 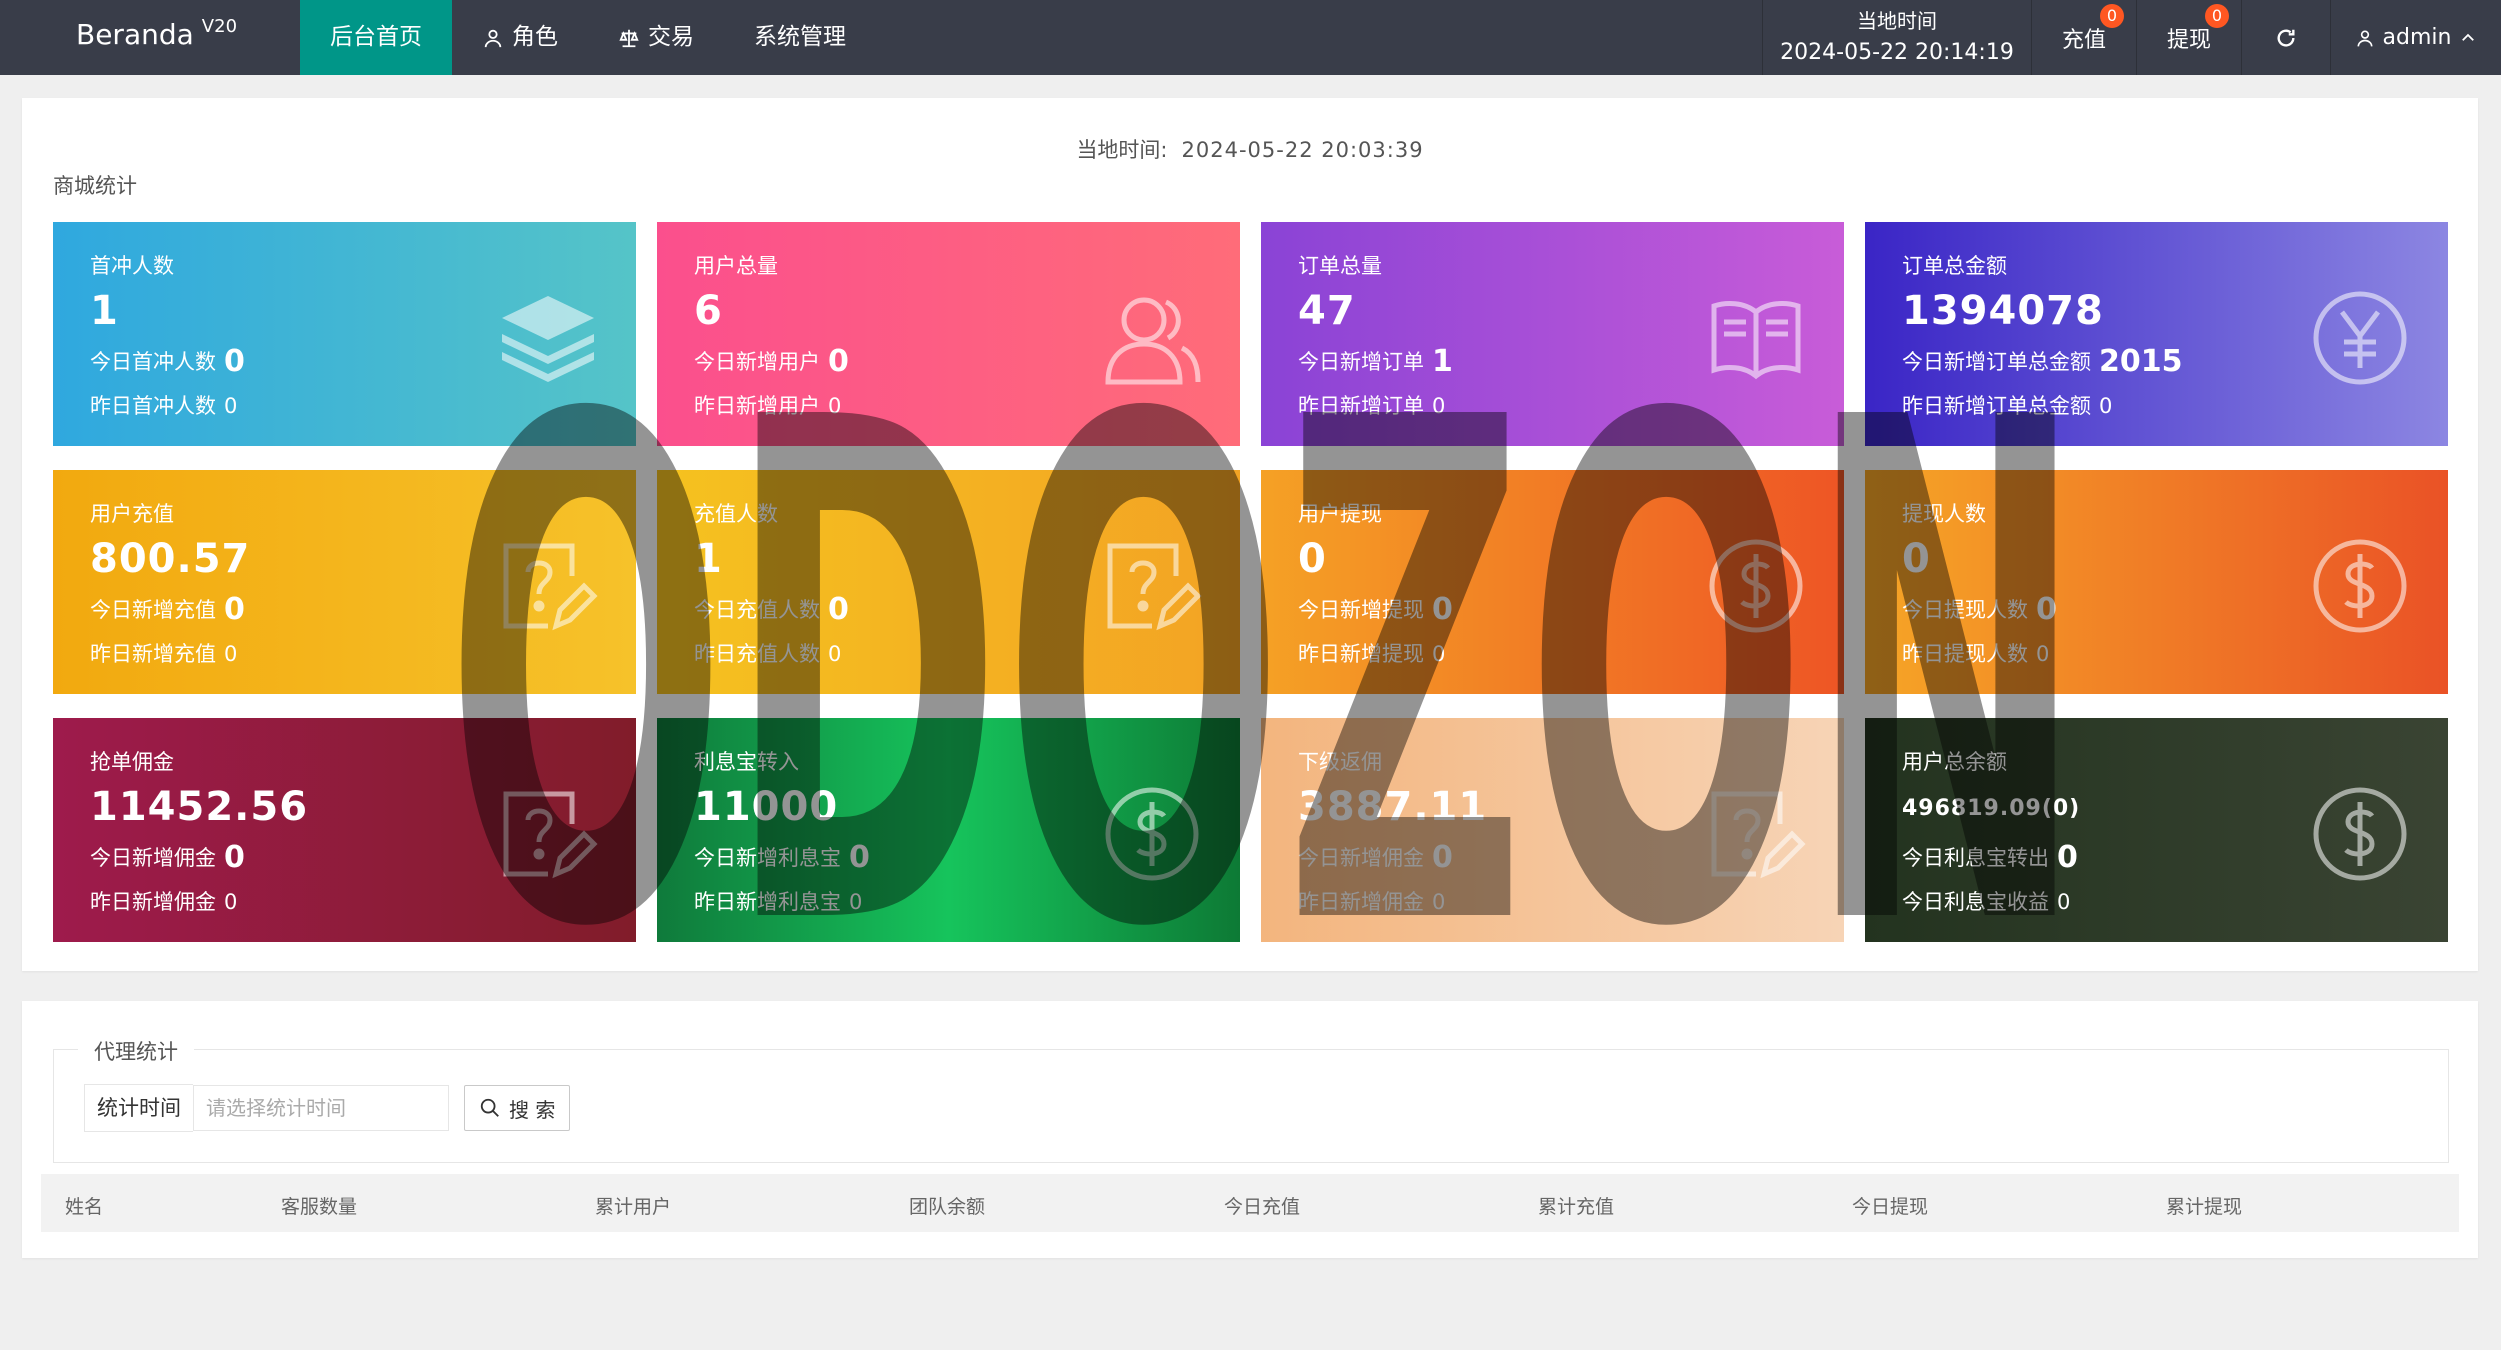 What do you see at coordinates (132, 514) in the screenshot?
I see `stat-title: 用户充值` at bounding box center [132, 514].